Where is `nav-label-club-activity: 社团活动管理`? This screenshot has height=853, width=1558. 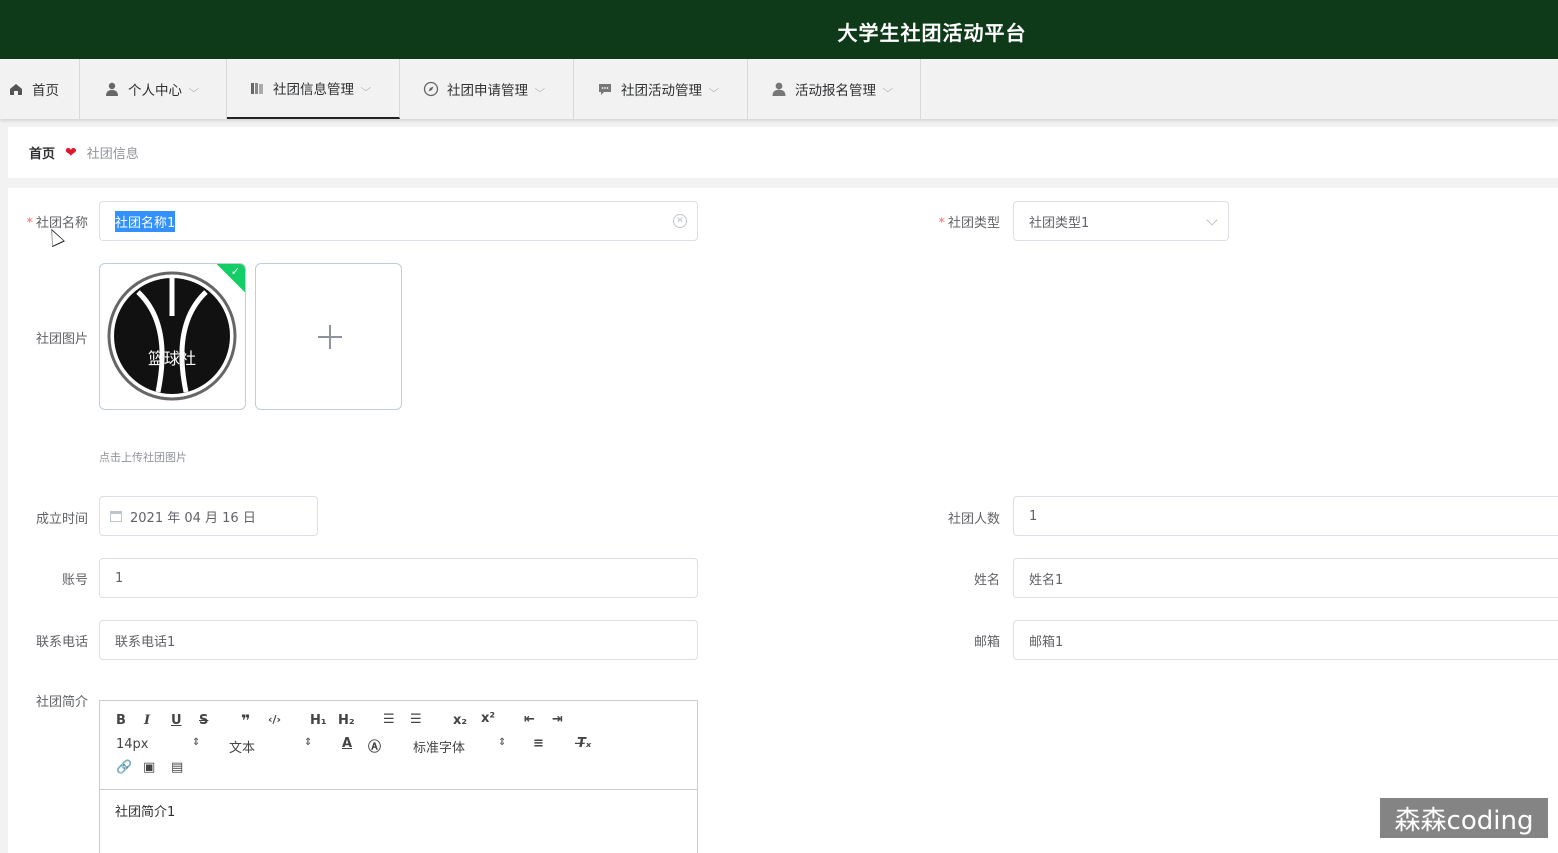 nav-label-club-activity: 社团活动管理 is located at coordinates (661, 91).